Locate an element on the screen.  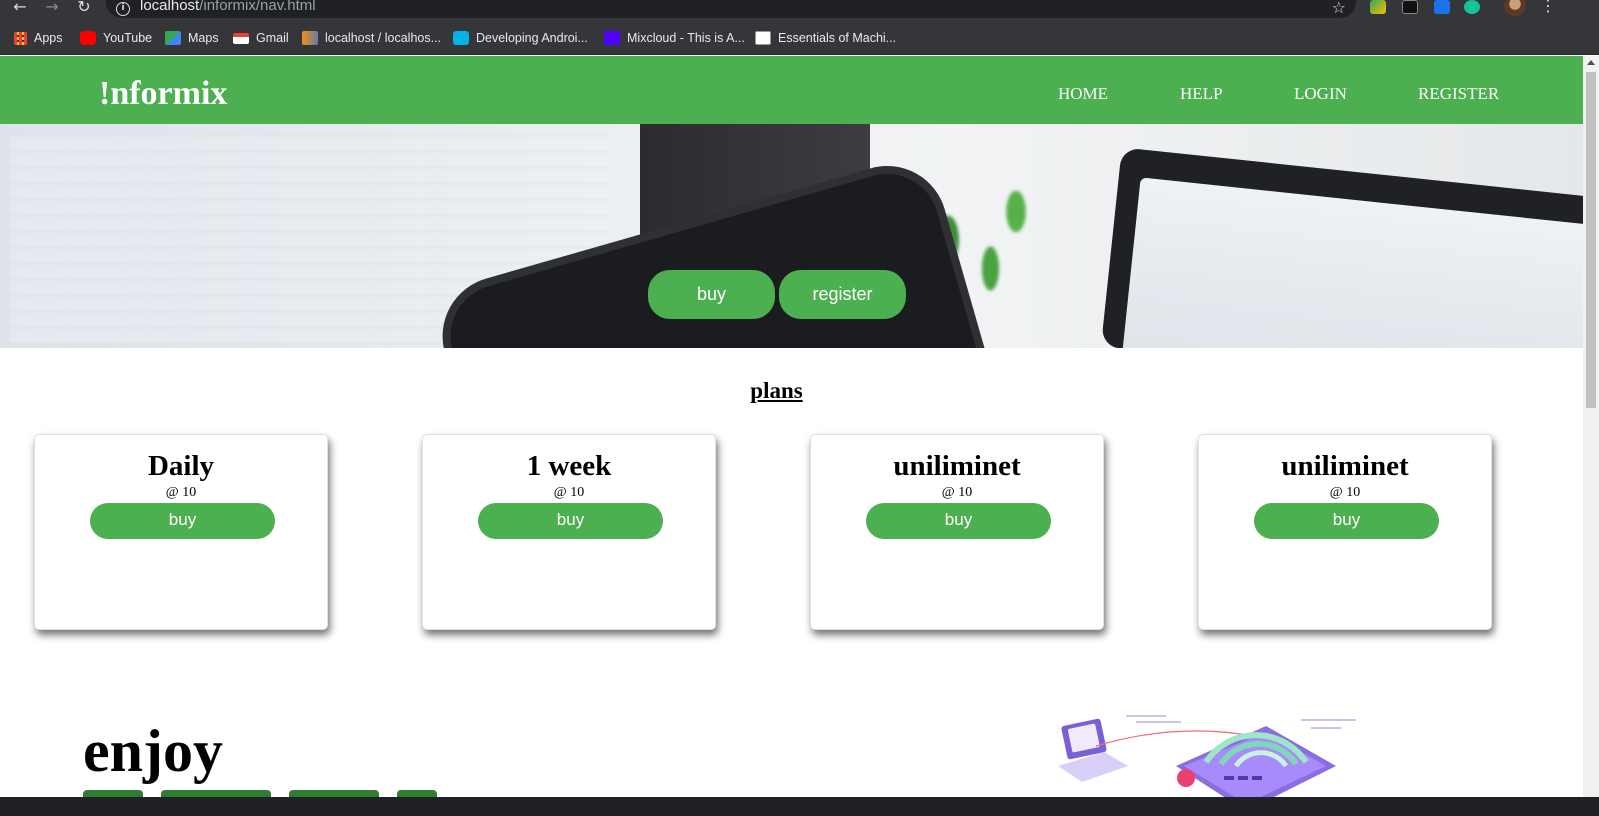
bookmark-gmail: Gmail is located at coordinates (261, 38).